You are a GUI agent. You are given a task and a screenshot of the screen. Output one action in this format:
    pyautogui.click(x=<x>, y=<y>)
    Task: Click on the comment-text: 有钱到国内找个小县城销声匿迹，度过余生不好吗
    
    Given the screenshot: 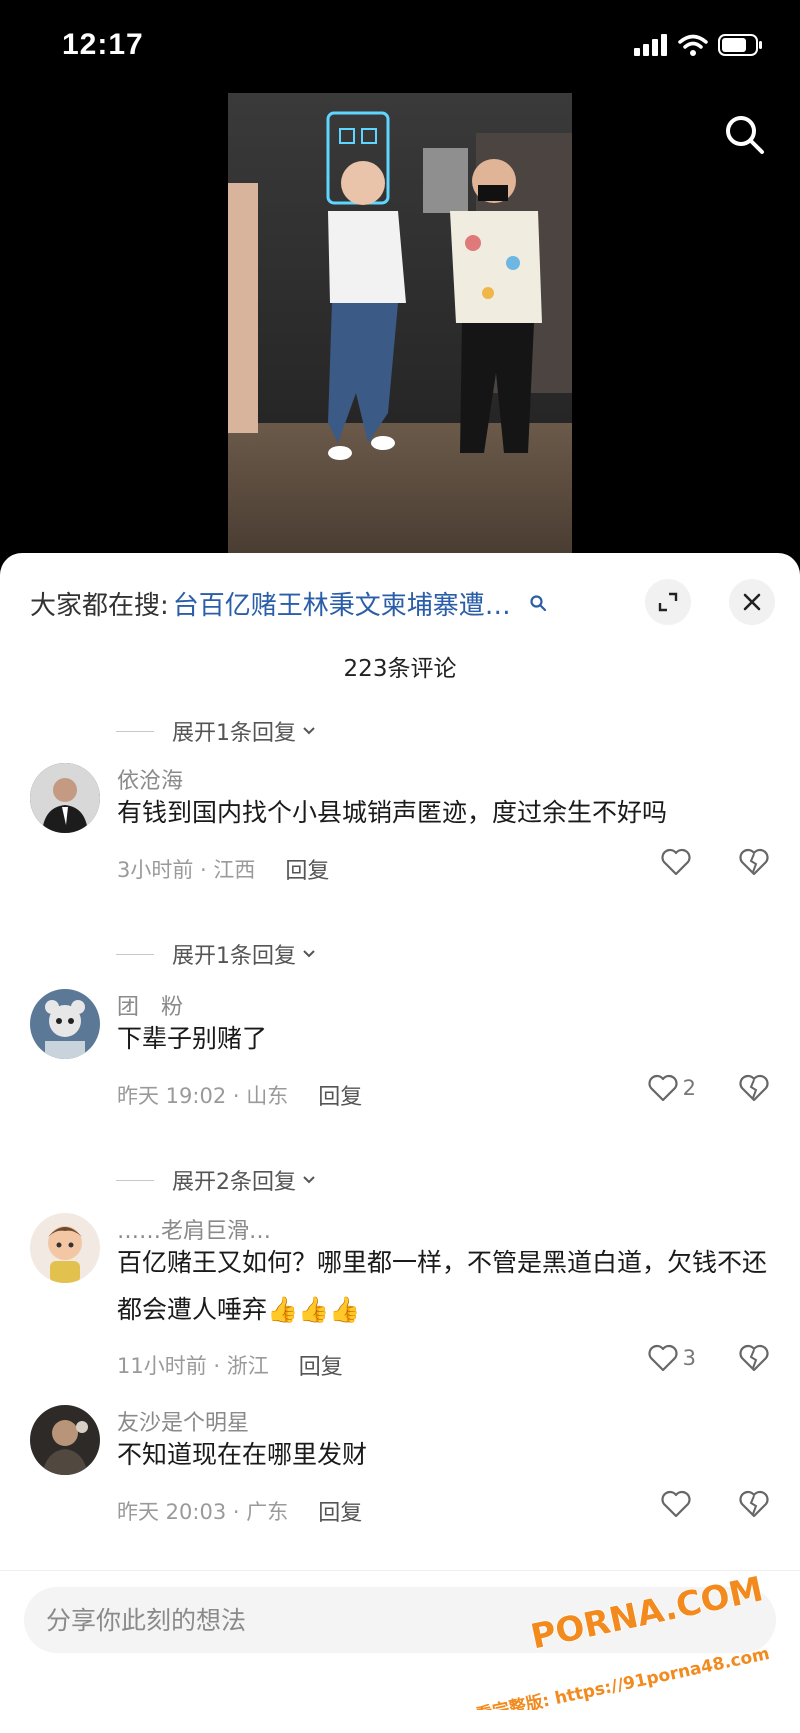 What is the action you would take?
    pyautogui.click(x=392, y=812)
    